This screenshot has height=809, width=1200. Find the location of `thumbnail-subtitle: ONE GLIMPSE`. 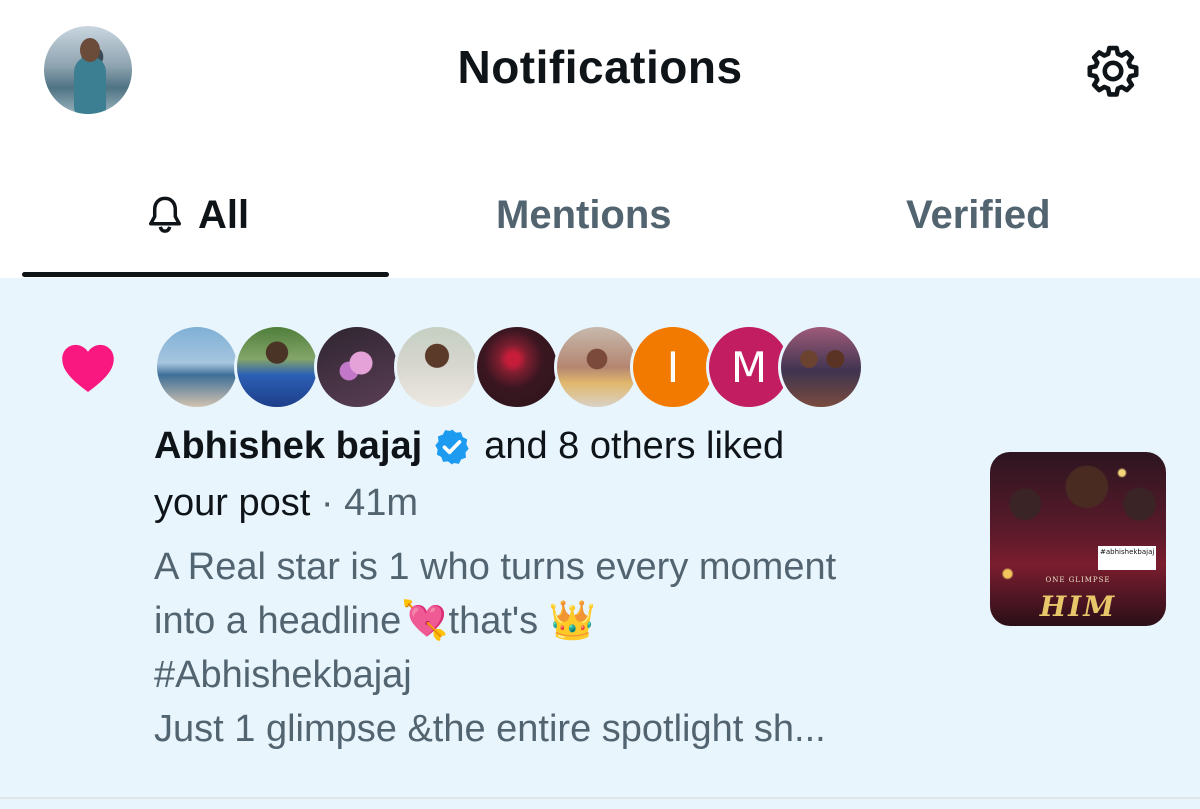

thumbnail-subtitle: ONE GLIMPSE is located at coordinates (1078, 580).